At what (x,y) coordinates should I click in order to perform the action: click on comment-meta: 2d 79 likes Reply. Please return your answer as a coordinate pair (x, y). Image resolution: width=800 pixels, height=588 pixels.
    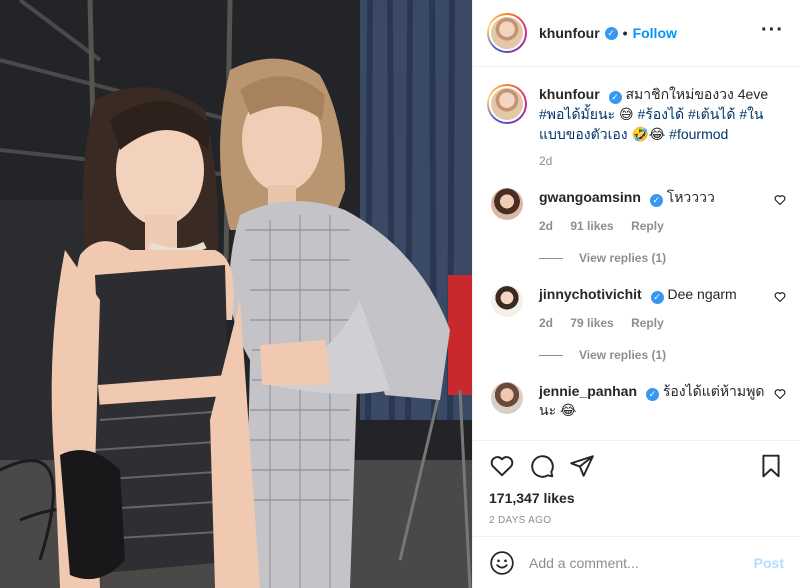
    Looking at the image, I should click on (653, 323).